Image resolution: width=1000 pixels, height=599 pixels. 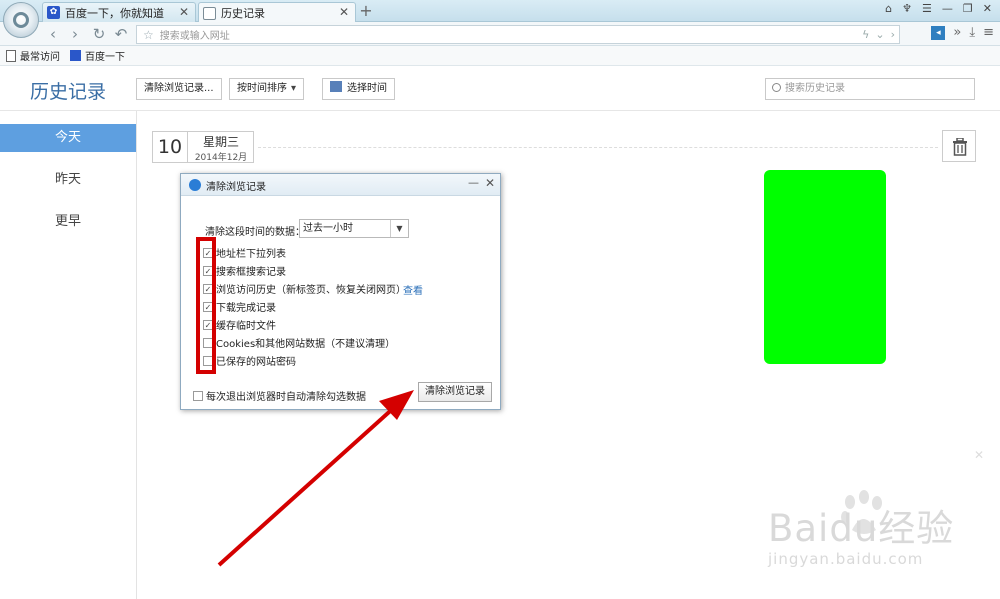 What do you see at coordinates (861, 528) in the screenshot?
I see `watermark-brand: Baidu经验` at bounding box center [861, 528].